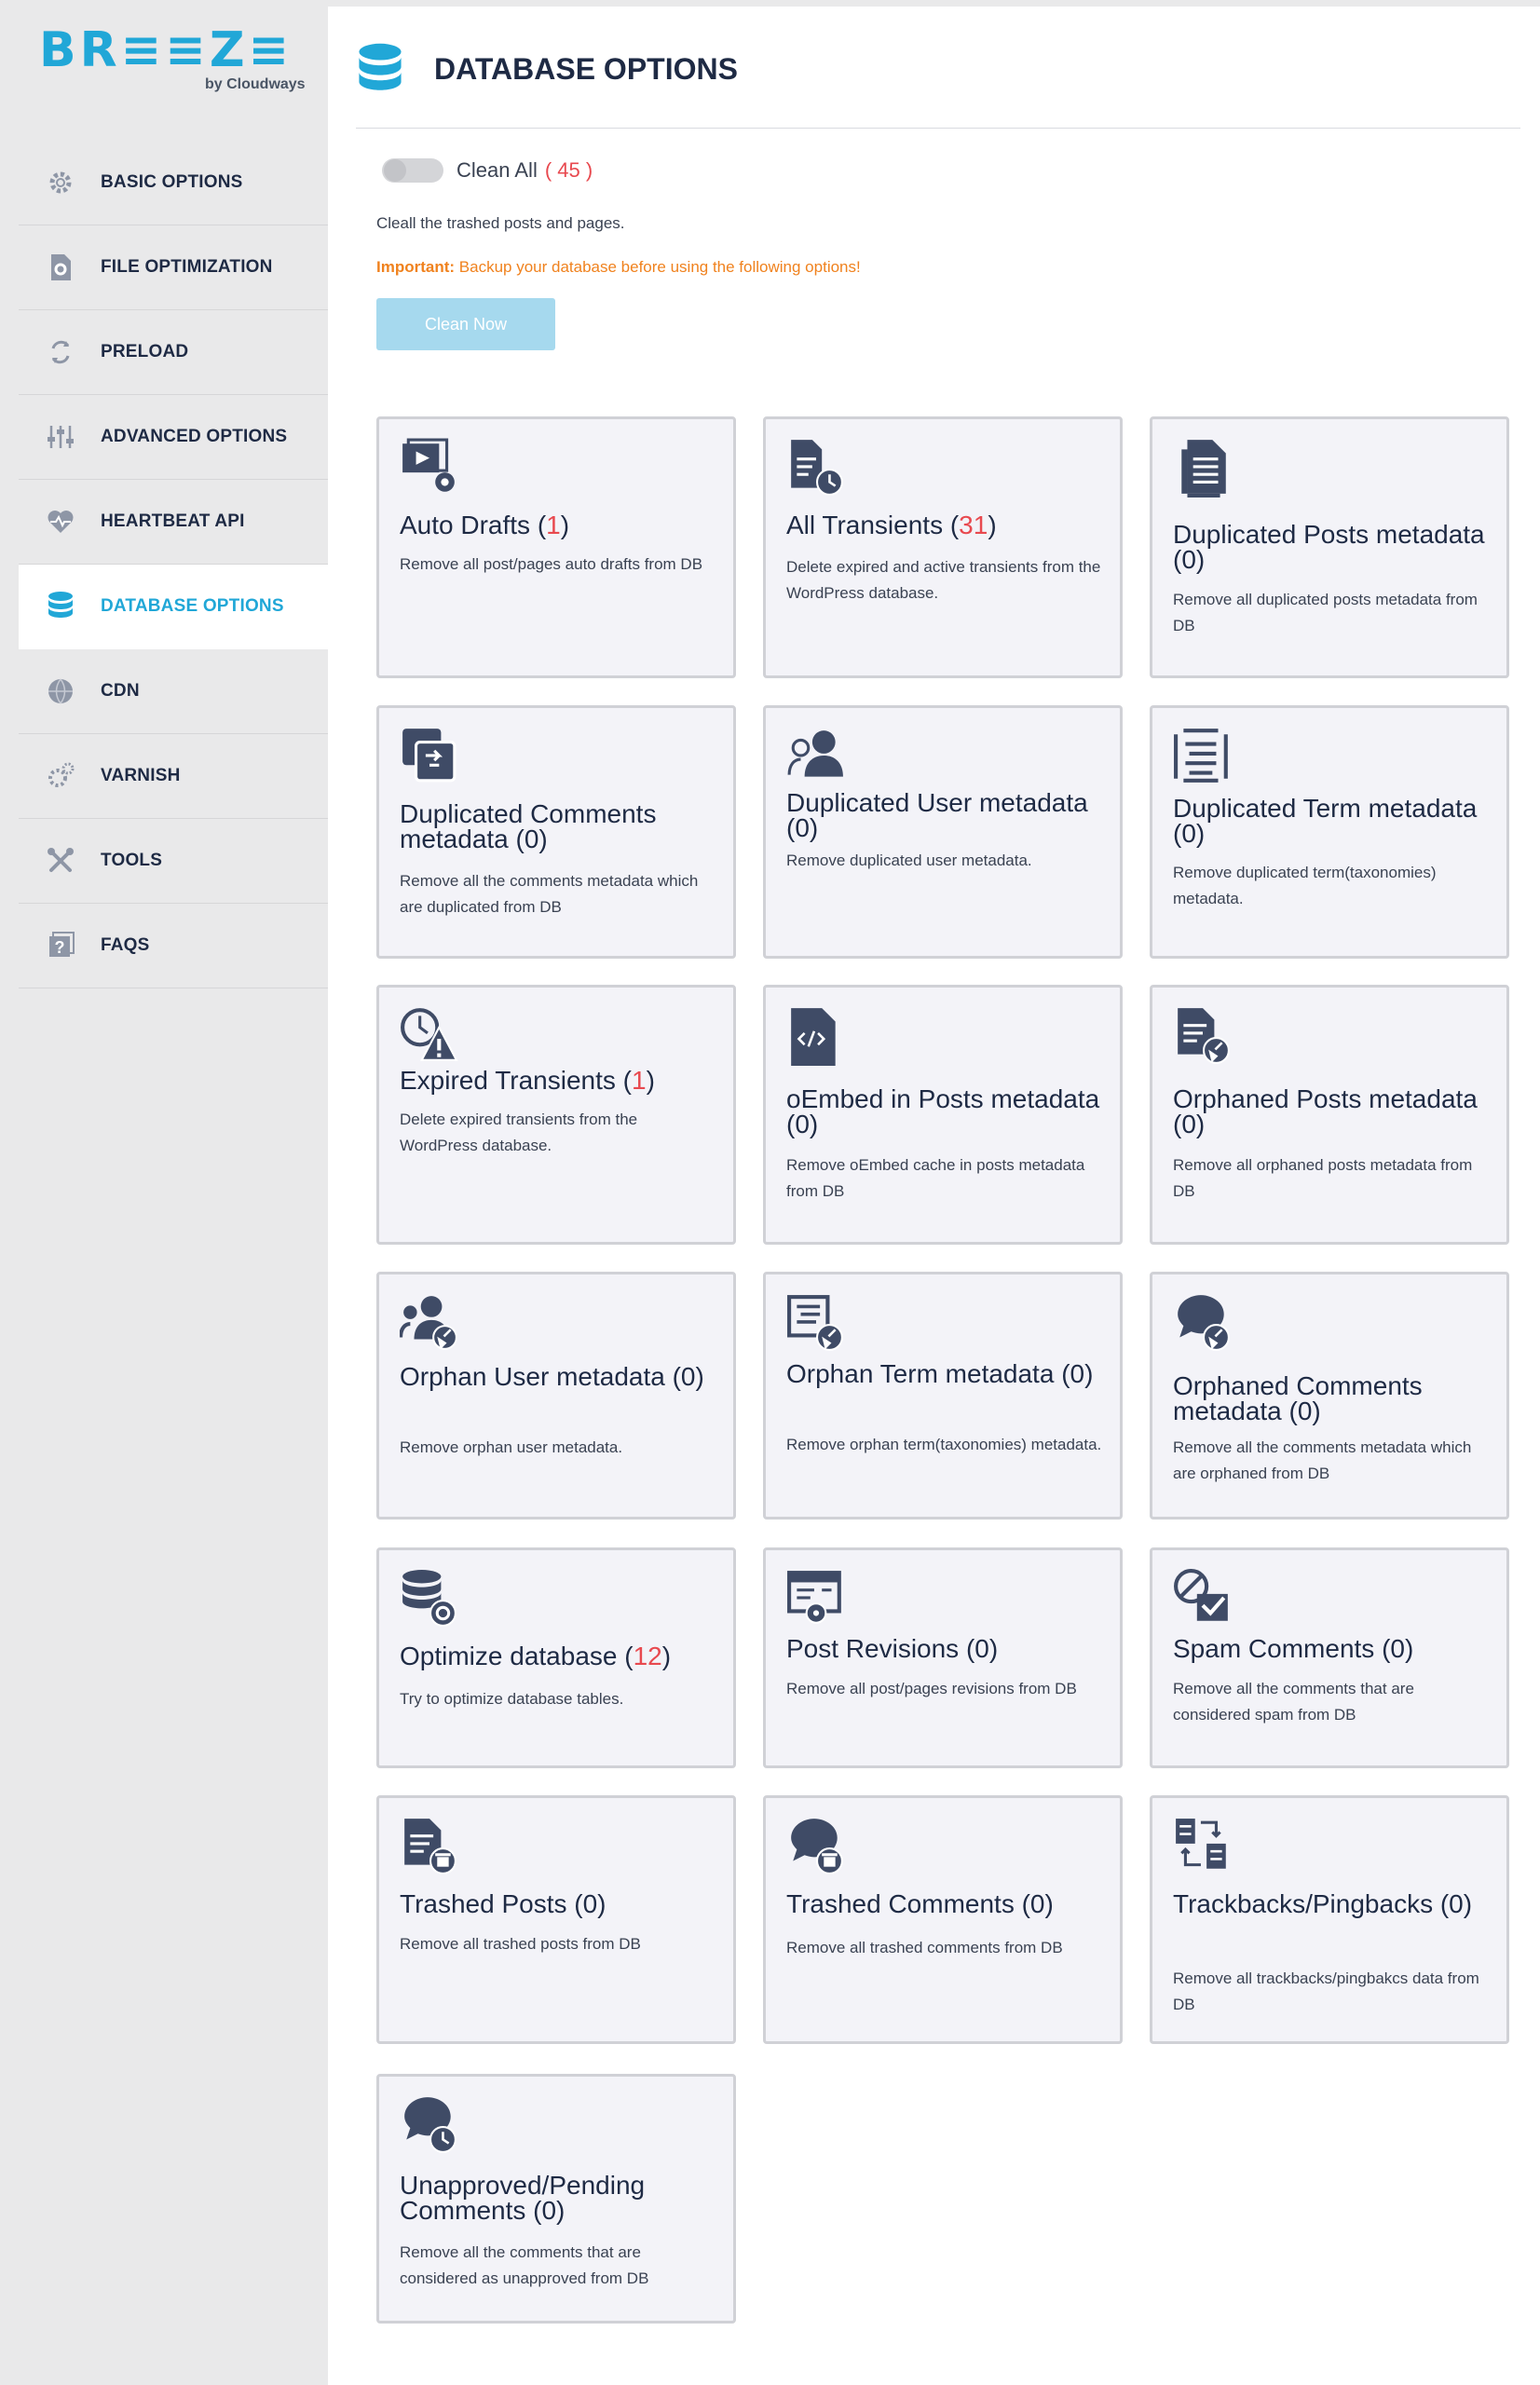  Describe the element at coordinates (60, 352) in the screenshot. I see `refresh-icon` at that location.